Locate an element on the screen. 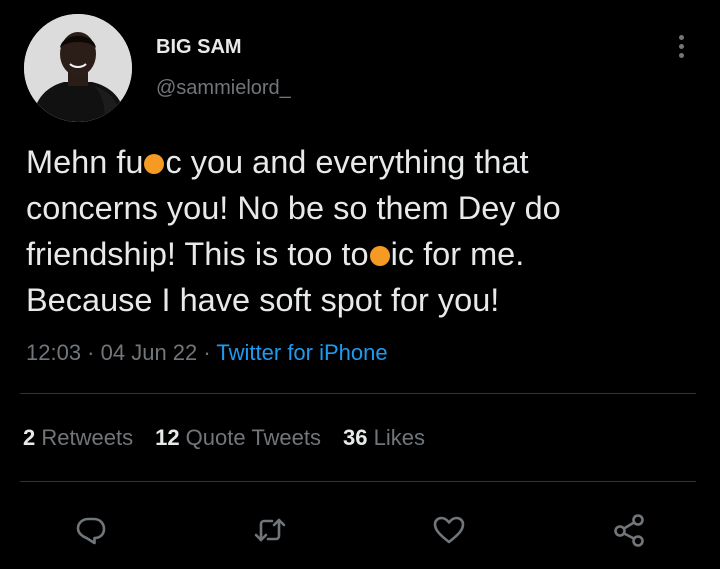  like-button is located at coordinates (449, 530).